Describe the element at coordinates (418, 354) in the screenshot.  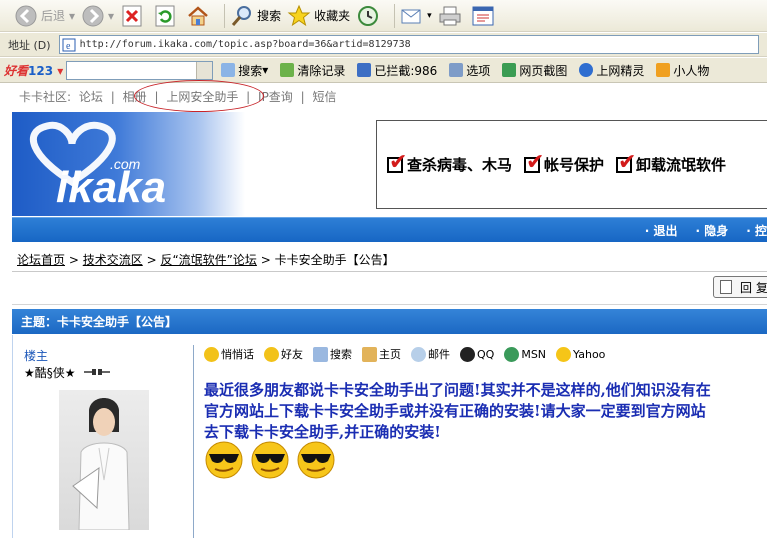
I see `mail-icon` at that location.